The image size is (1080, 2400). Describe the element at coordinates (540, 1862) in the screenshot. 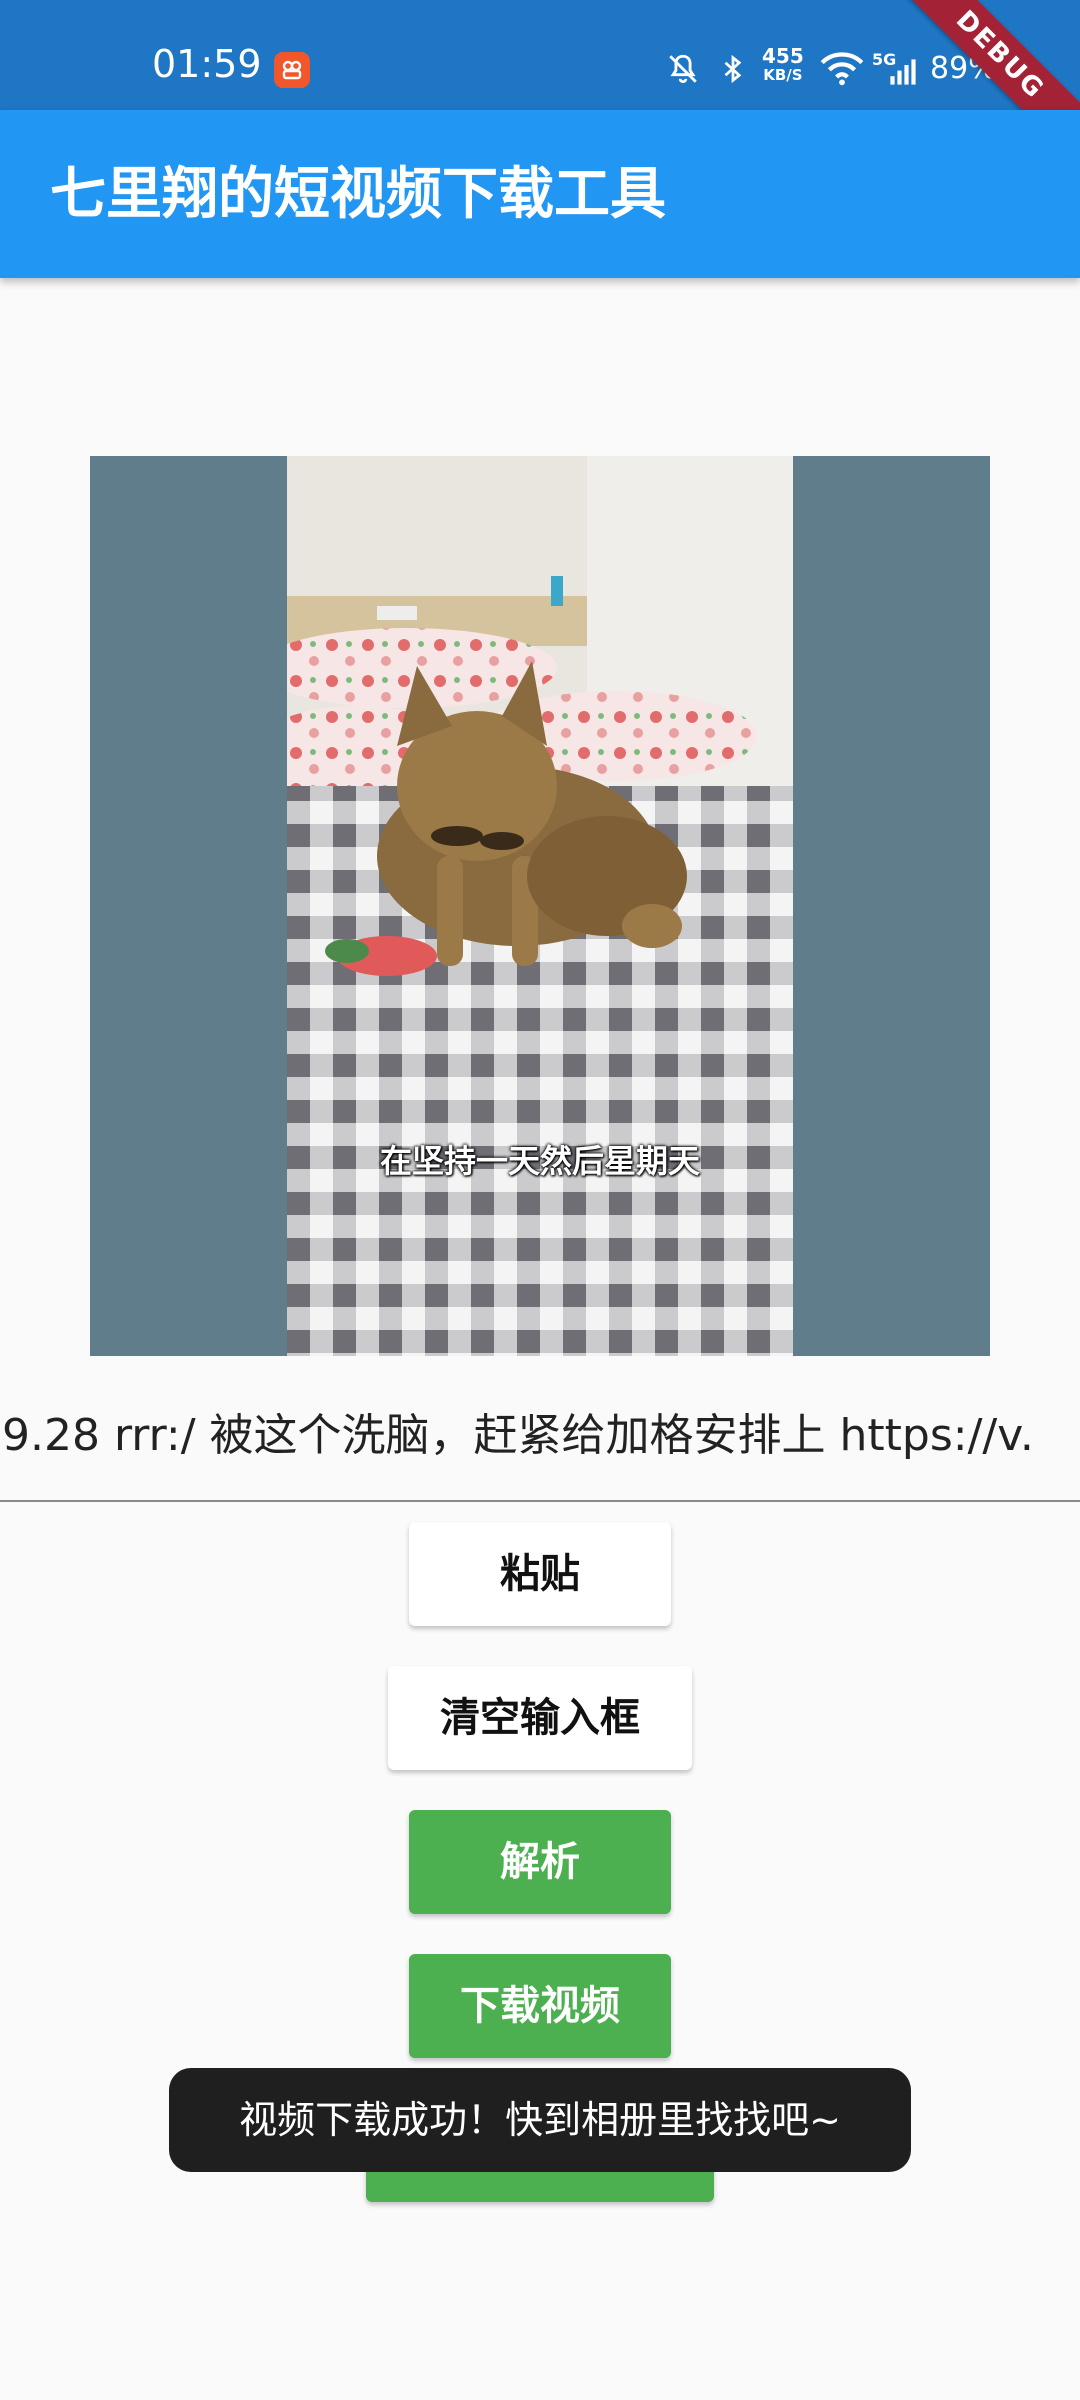

I see `parse-button: 解析` at that location.